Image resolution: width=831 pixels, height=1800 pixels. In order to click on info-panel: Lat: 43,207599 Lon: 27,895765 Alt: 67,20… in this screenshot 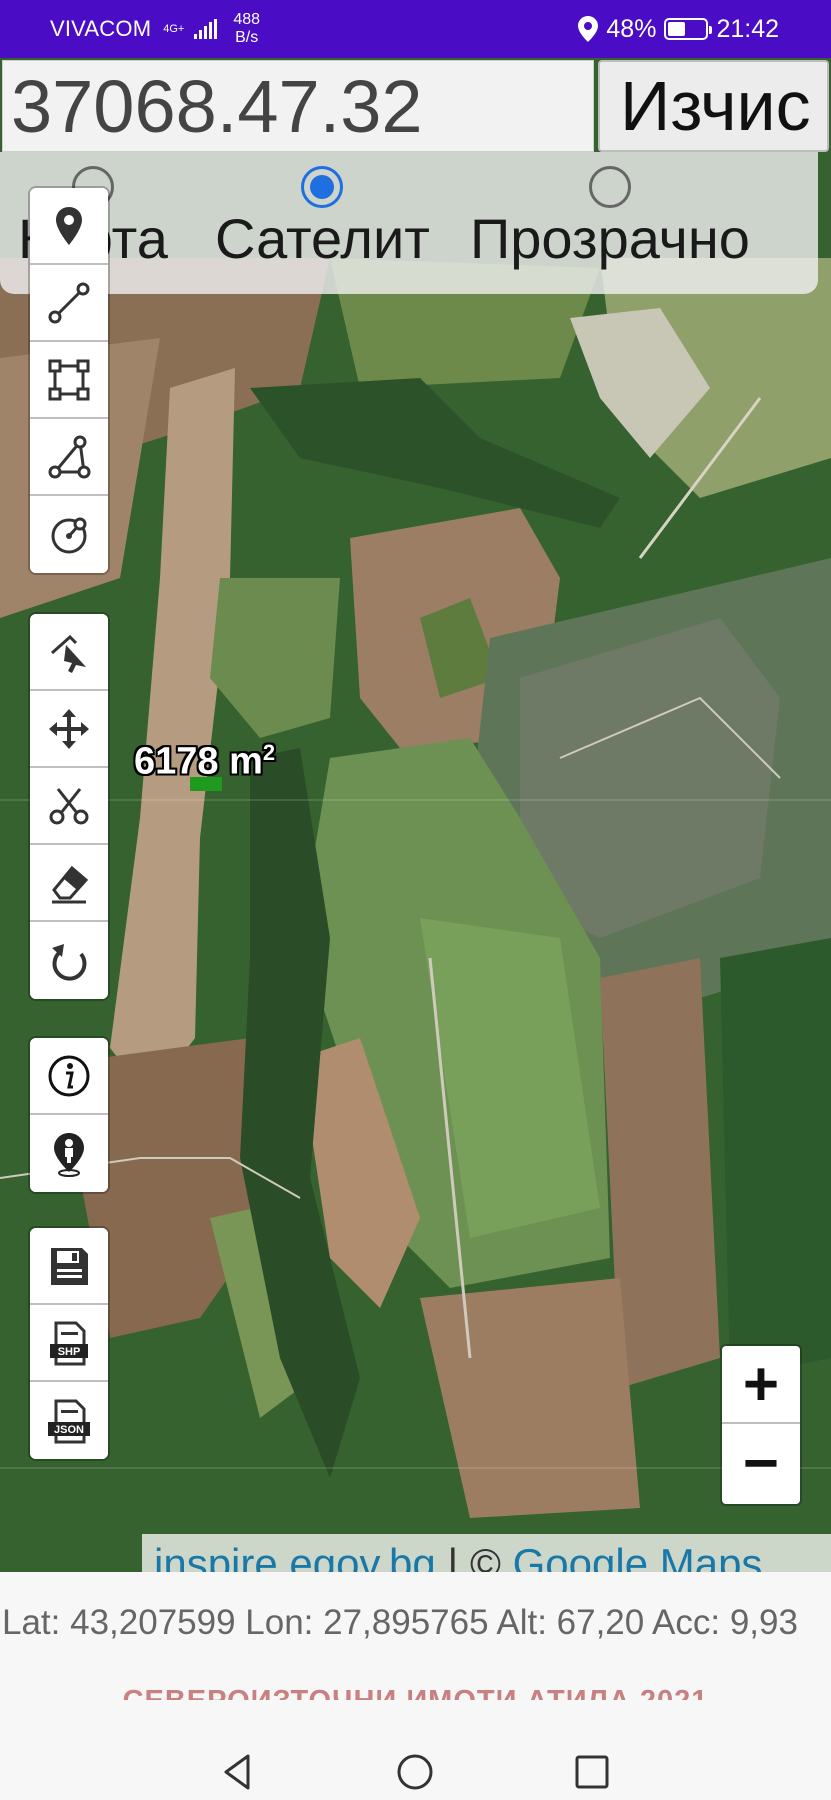, I will do `click(415, 1644)`.